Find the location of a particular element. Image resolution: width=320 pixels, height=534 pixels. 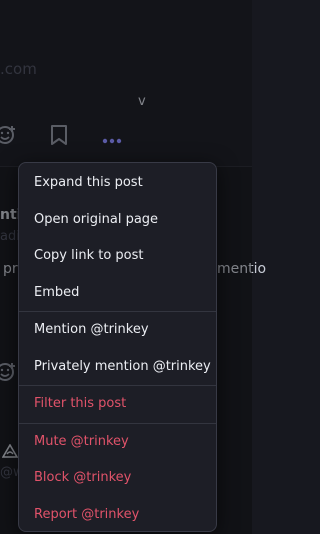

menu-item-mute: Mute @trinkey is located at coordinates (117, 442).